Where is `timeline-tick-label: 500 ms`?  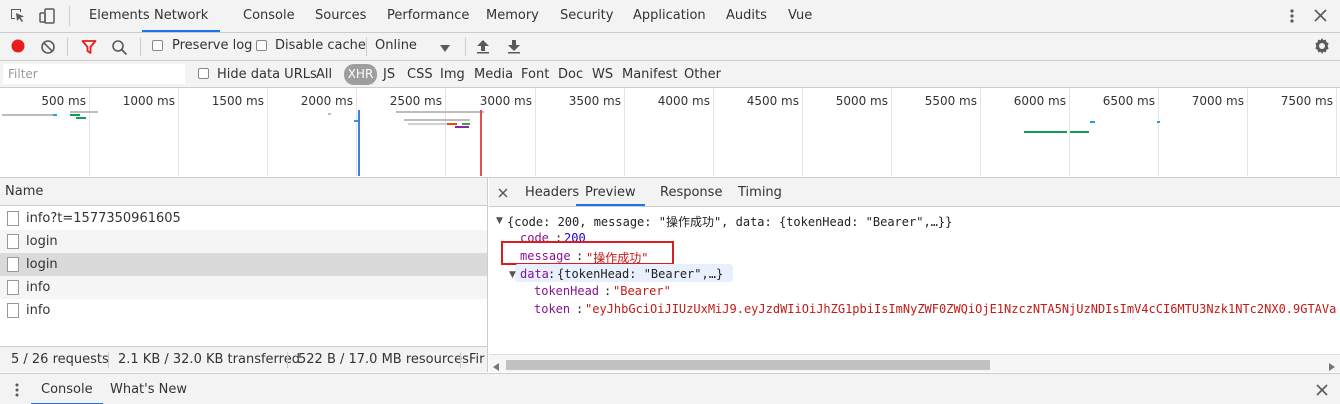 timeline-tick-label: 500 ms is located at coordinates (63, 101).